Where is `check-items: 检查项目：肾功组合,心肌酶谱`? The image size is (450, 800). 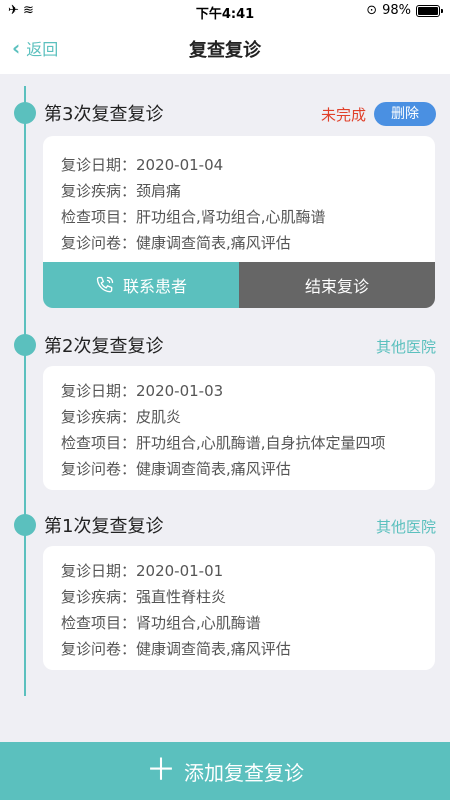 check-items: 检查项目：肾功组合,心肌酶谱 is located at coordinates (161, 623).